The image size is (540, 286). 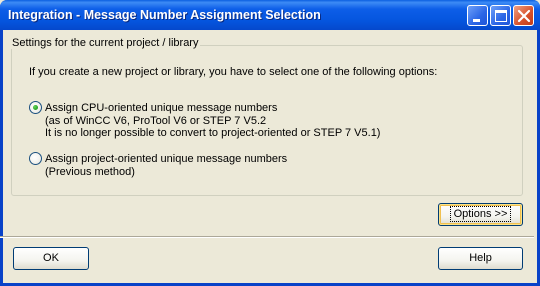 I want to click on maximize-button, so click(x=500, y=15).